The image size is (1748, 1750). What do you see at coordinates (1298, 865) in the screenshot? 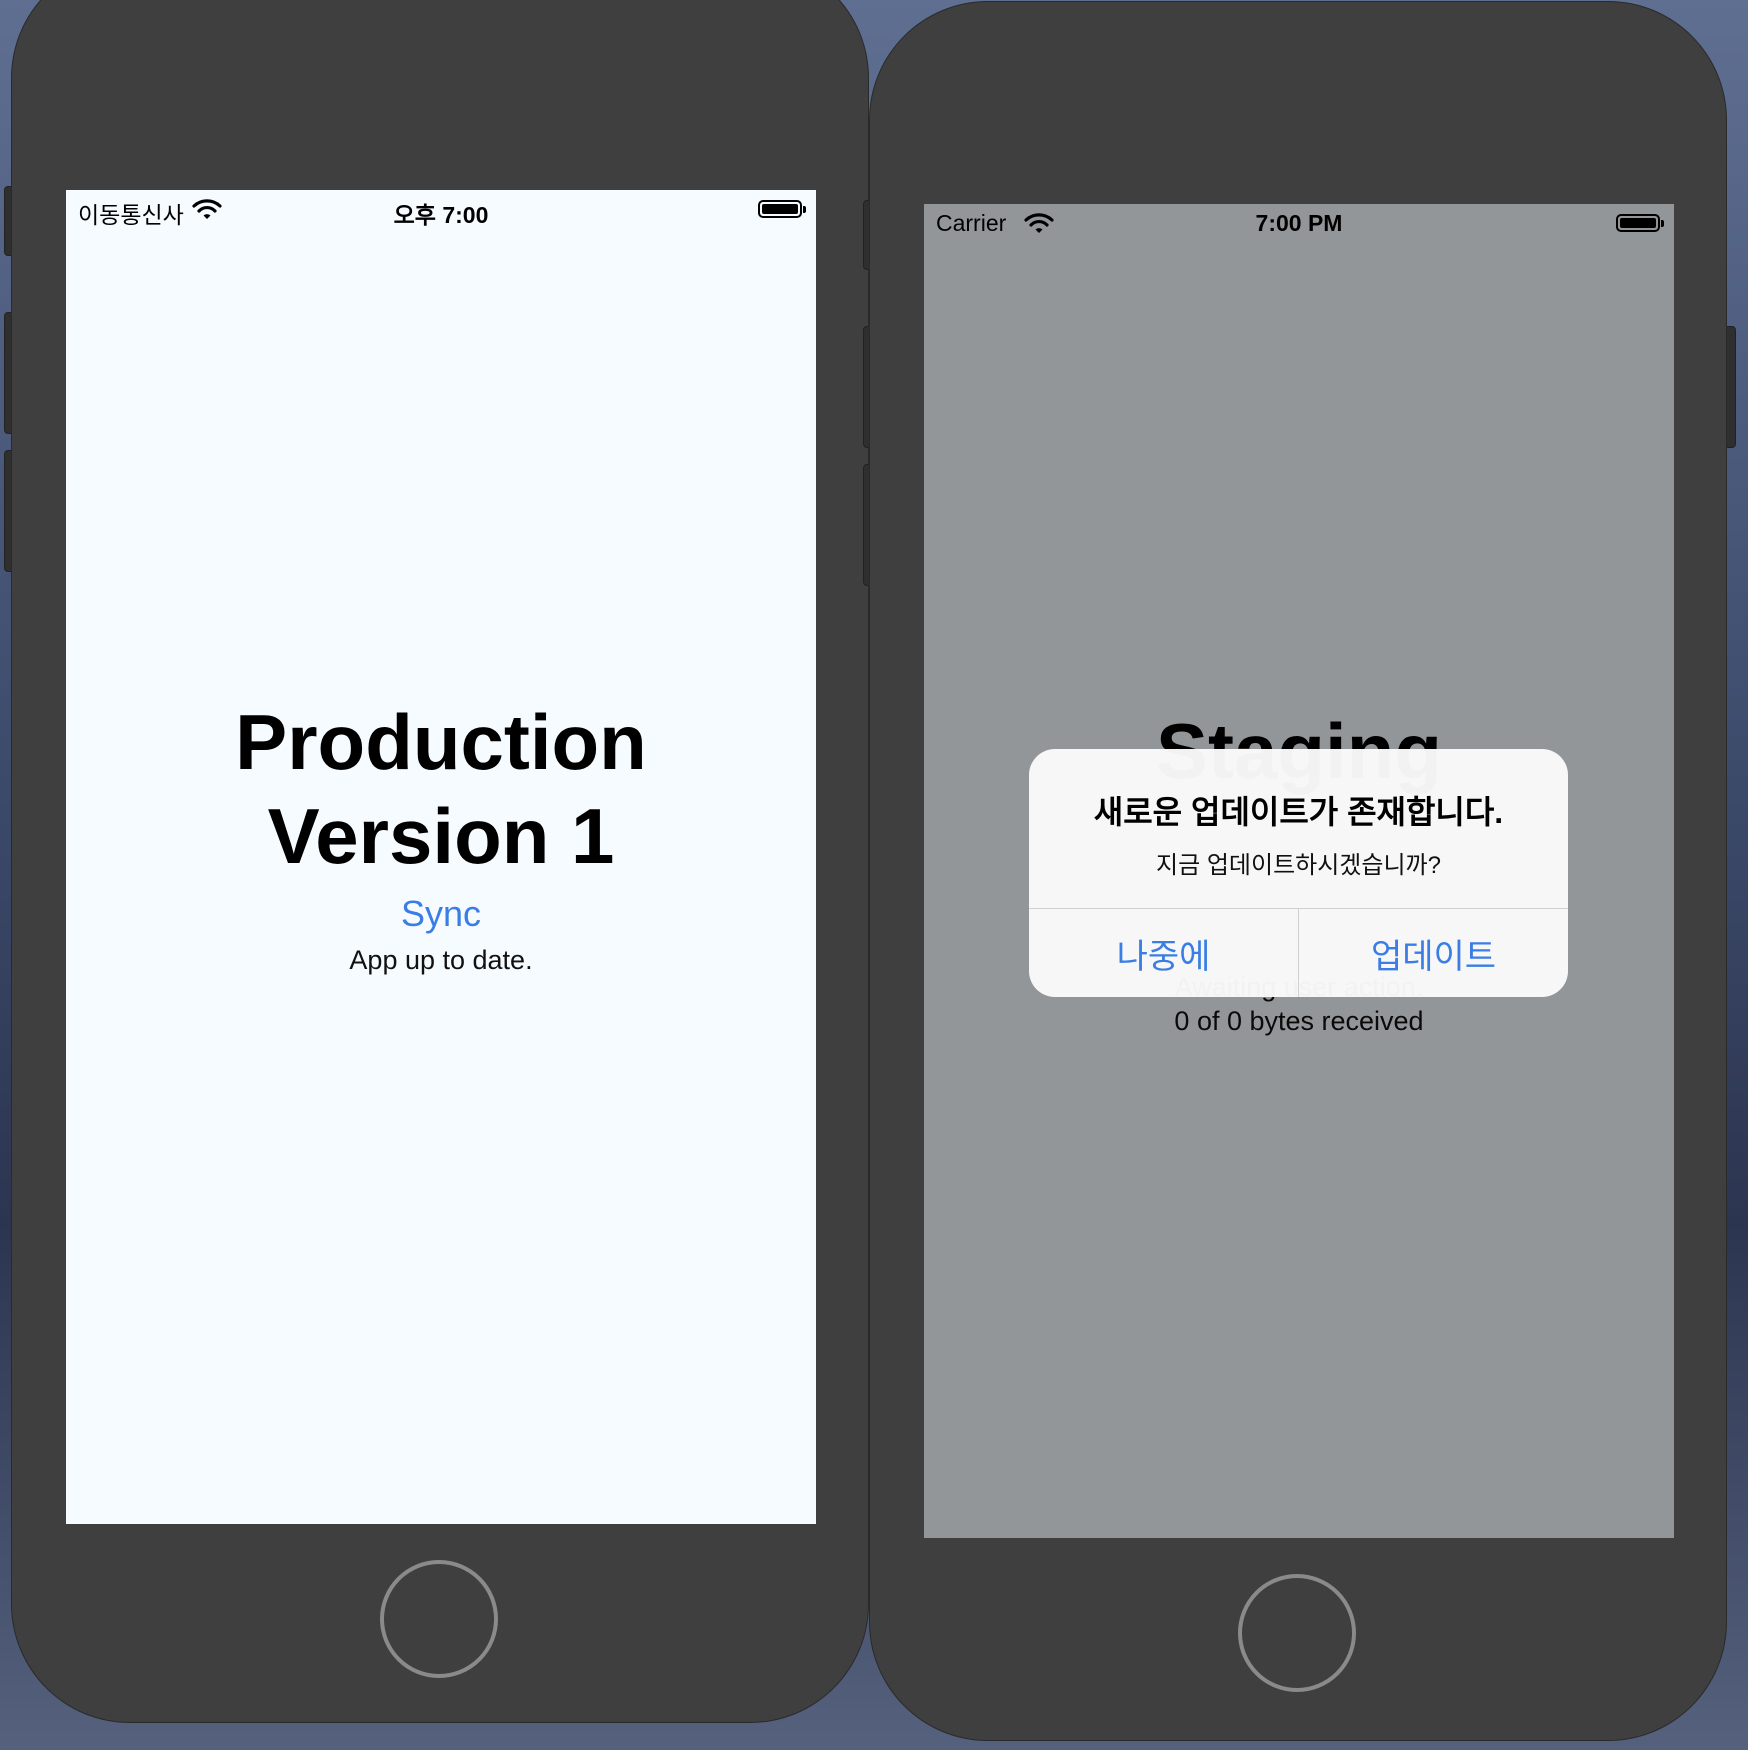
I see `alert-message: 지금 업데이트하시겠습니까?` at bounding box center [1298, 865].